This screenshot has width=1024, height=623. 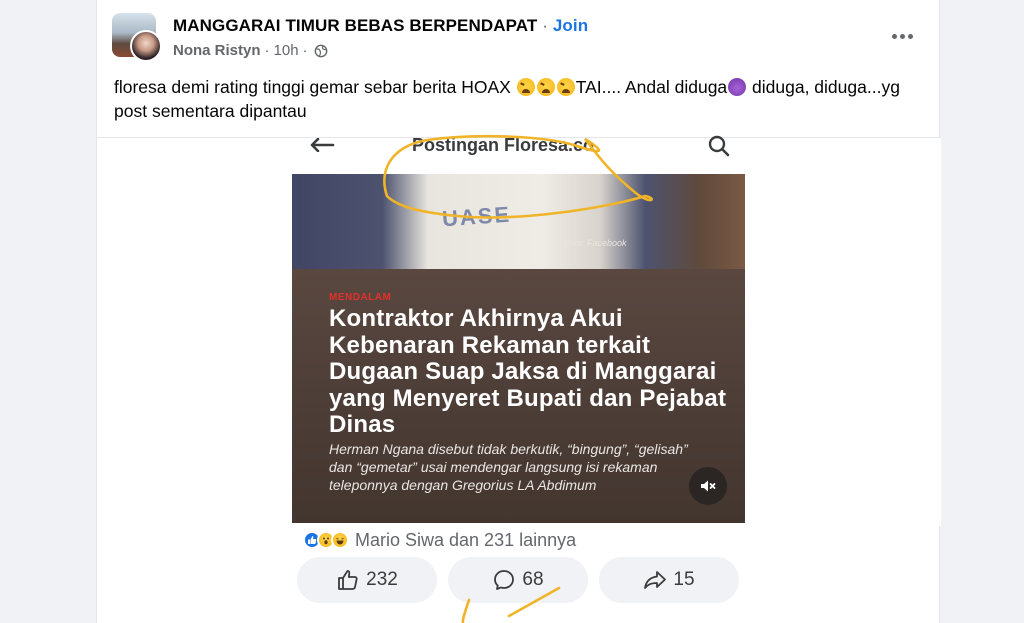 I want to click on post-time: 10h, so click(x=286, y=50).